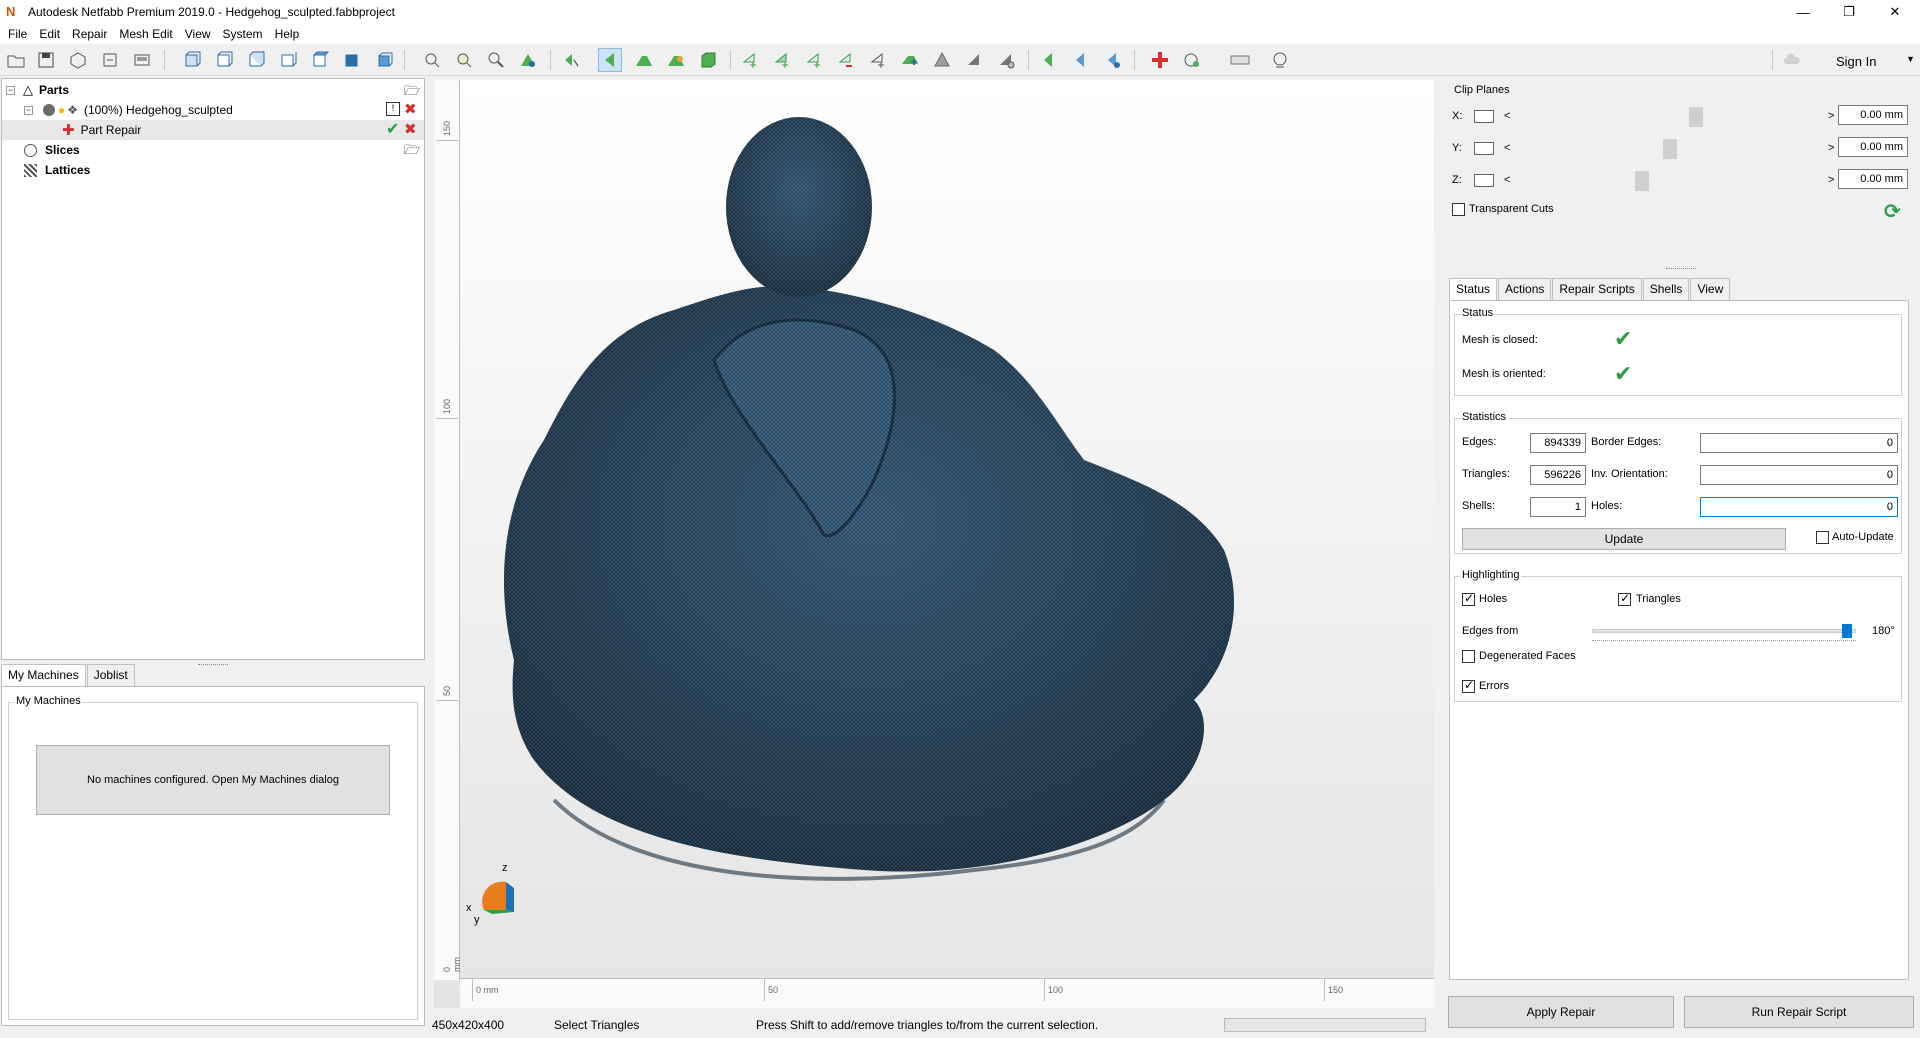 The image size is (1920, 1038). What do you see at coordinates (392, 129) in the screenshot?
I see `apply-repair-check-icon: ✔` at bounding box center [392, 129].